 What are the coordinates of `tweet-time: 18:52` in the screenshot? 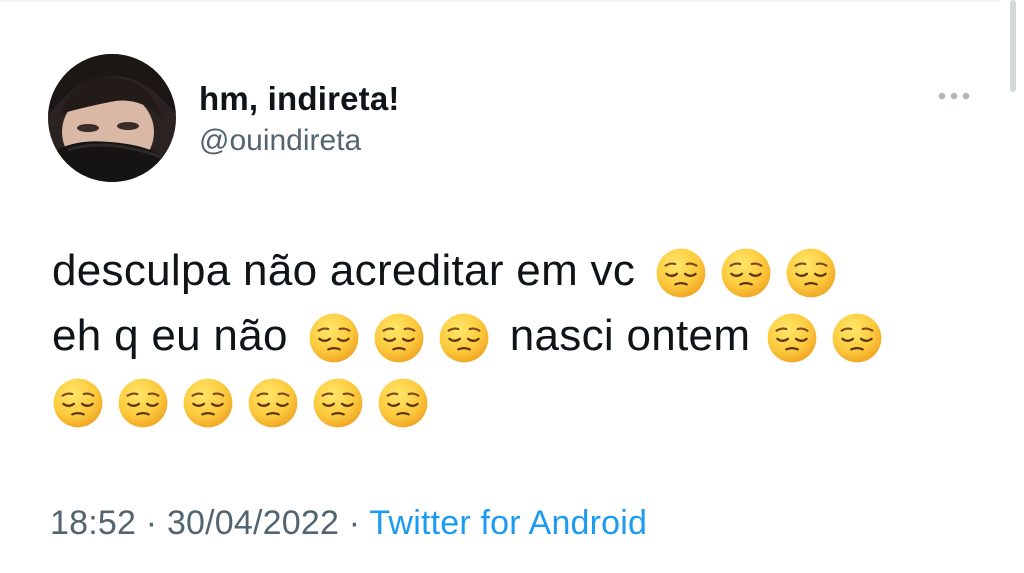 It's located at (93, 523).